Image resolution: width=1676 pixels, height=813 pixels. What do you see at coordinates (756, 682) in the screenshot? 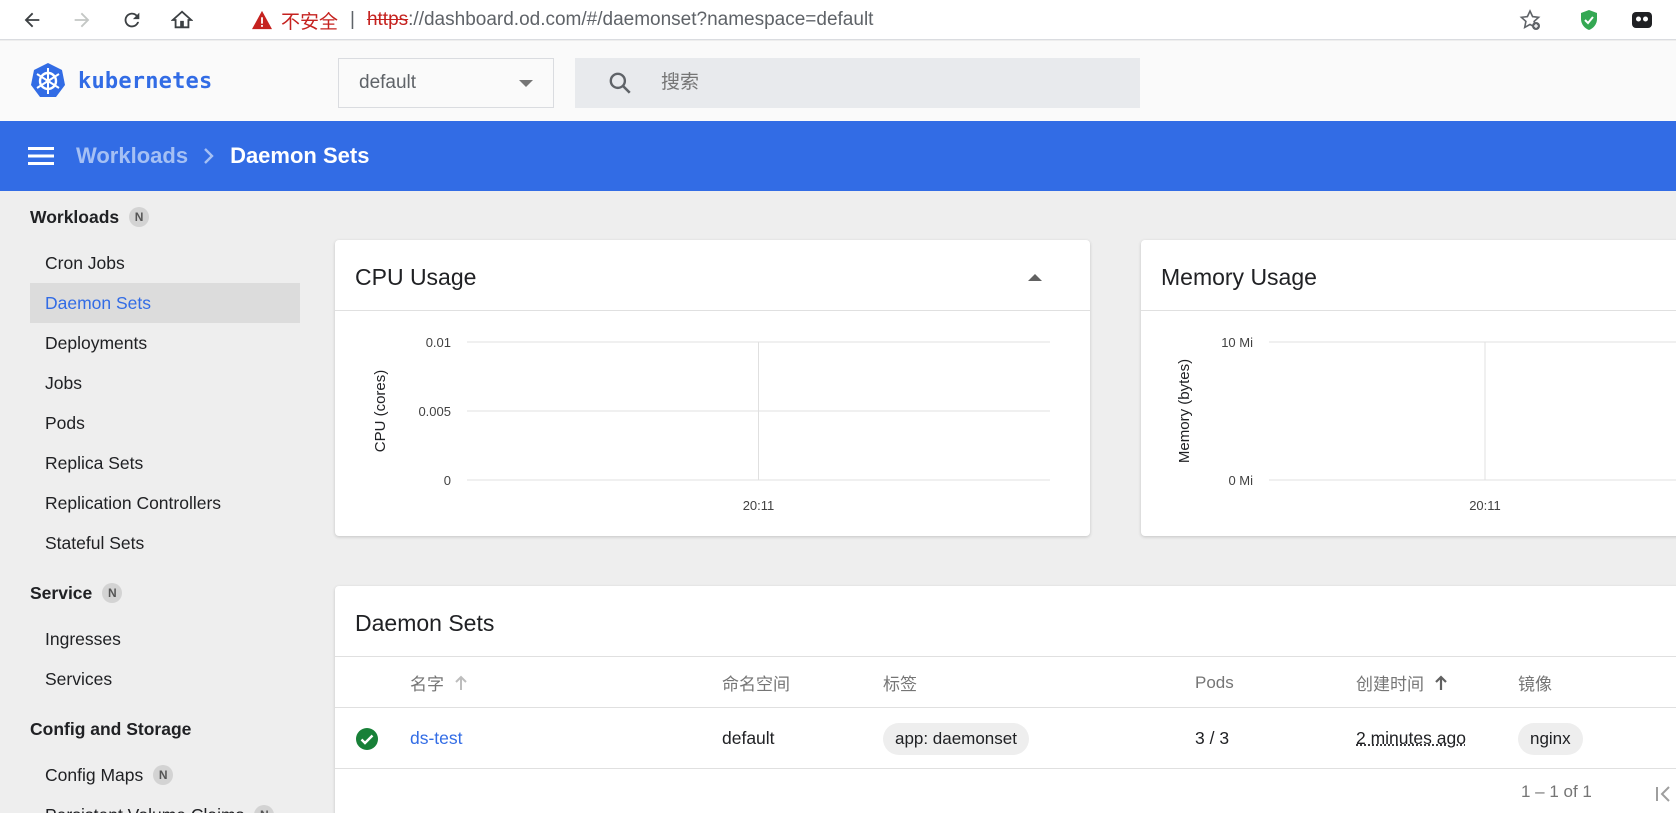
I see `column-header-namespace: 命名空间` at bounding box center [756, 682].